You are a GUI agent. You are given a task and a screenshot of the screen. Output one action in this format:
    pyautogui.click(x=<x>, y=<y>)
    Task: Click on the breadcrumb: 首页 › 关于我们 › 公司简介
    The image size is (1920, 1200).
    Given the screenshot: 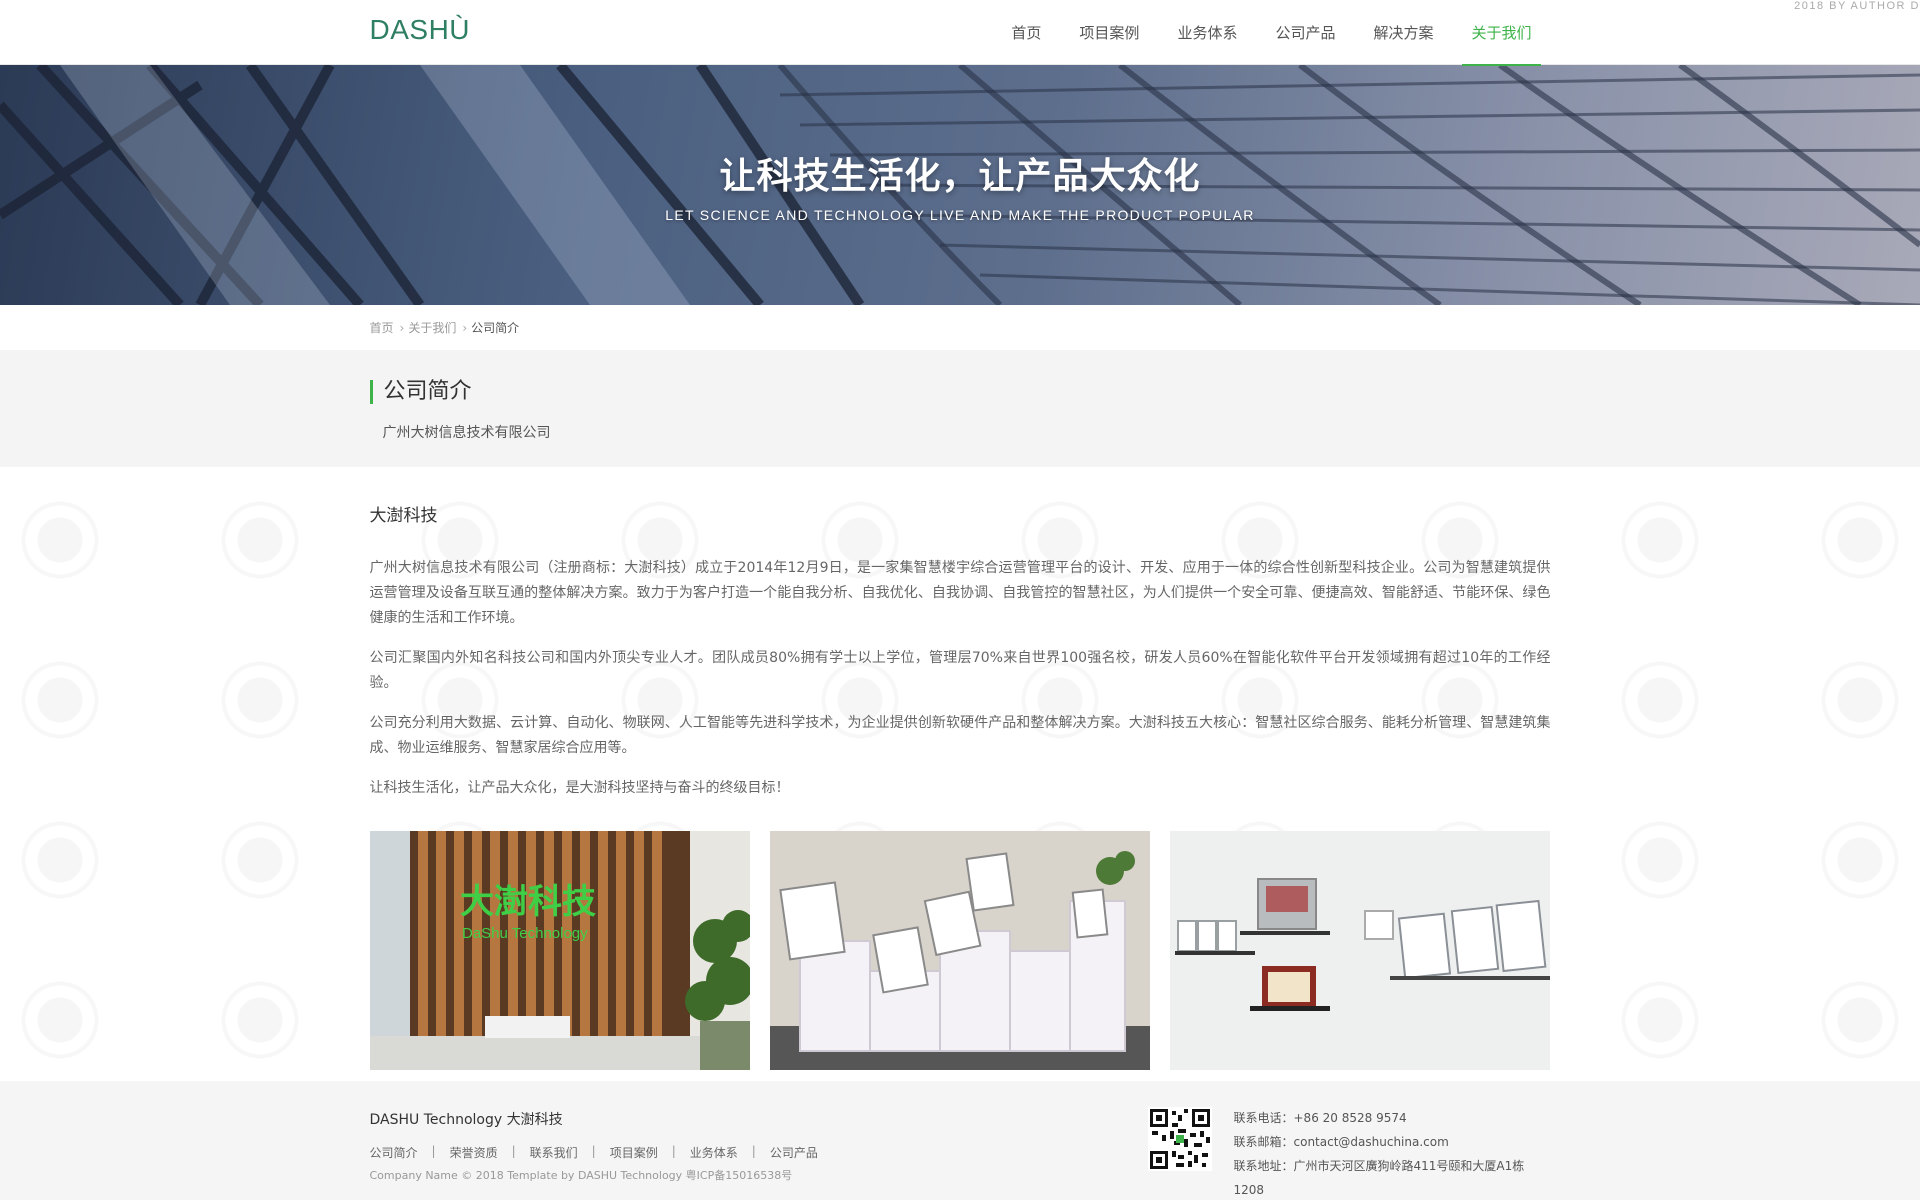 What is the action you would take?
    pyautogui.click(x=960, y=327)
    